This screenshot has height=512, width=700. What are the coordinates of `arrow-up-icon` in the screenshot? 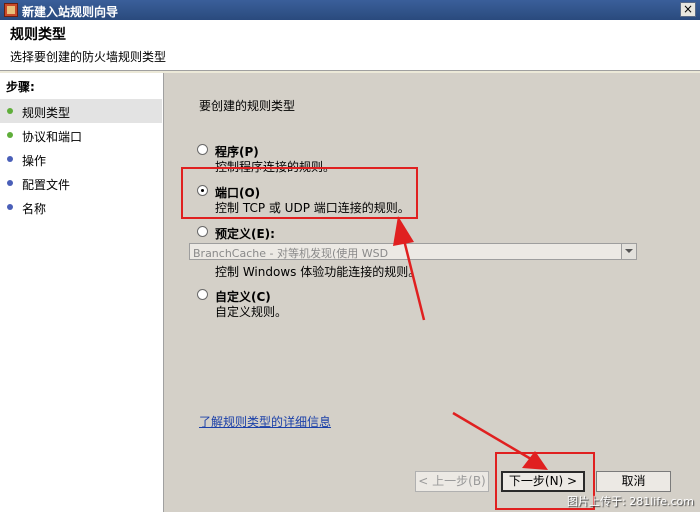 It's located at (409, 268).